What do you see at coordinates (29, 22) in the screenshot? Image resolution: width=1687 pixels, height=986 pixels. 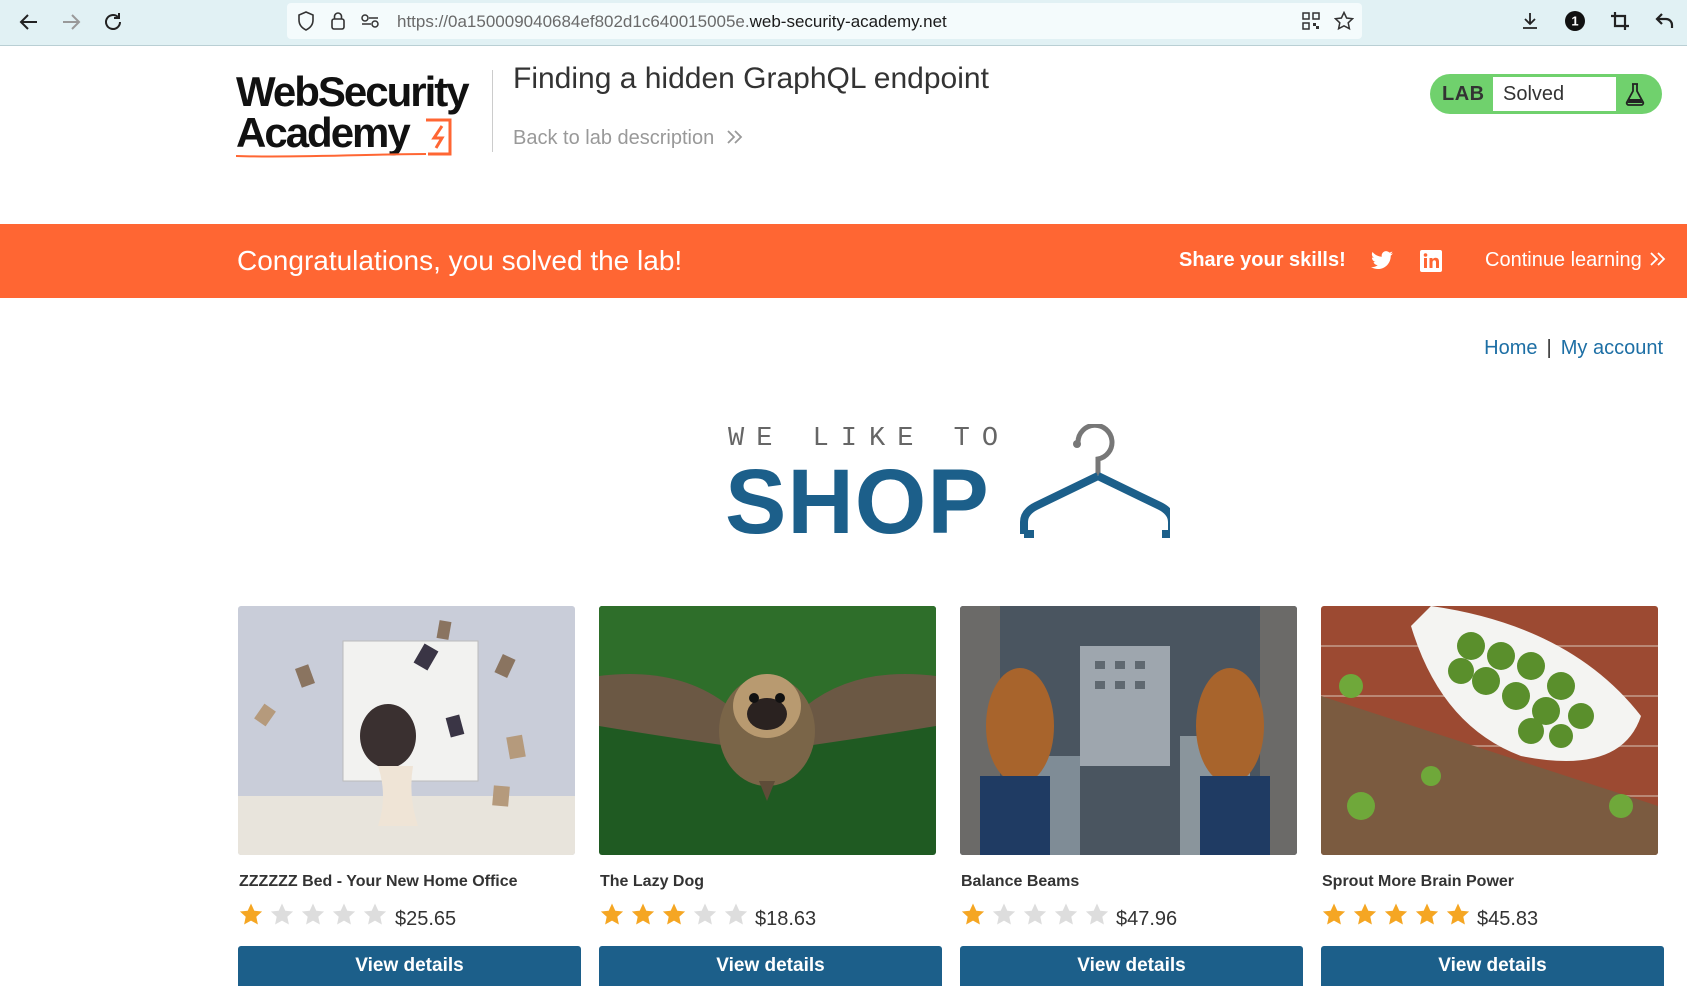 I see `back-arrow-icon` at bounding box center [29, 22].